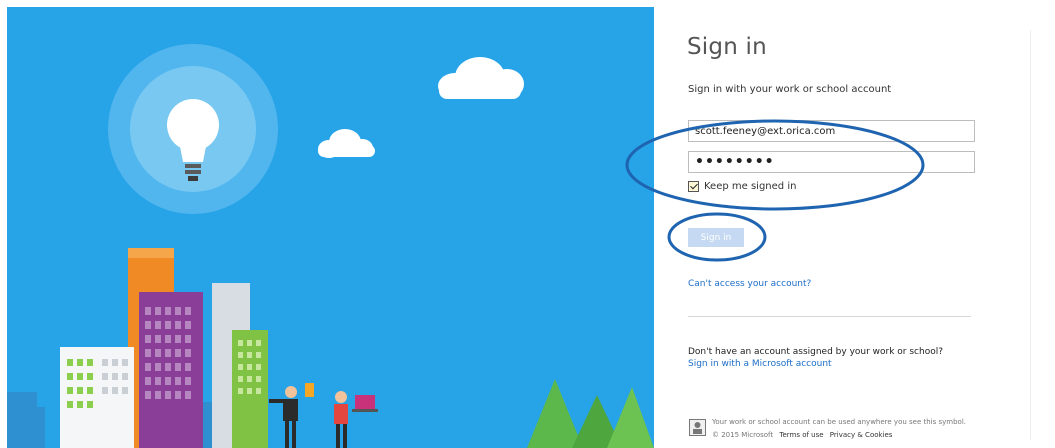 The height and width of the screenshot is (448, 1055). Describe the element at coordinates (291, 415) in the screenshot. I see `person-left` at that location.